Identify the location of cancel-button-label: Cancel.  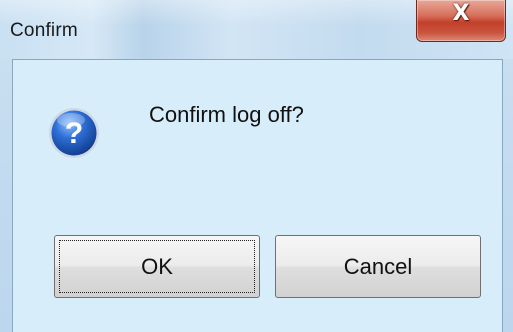
(378, 266).